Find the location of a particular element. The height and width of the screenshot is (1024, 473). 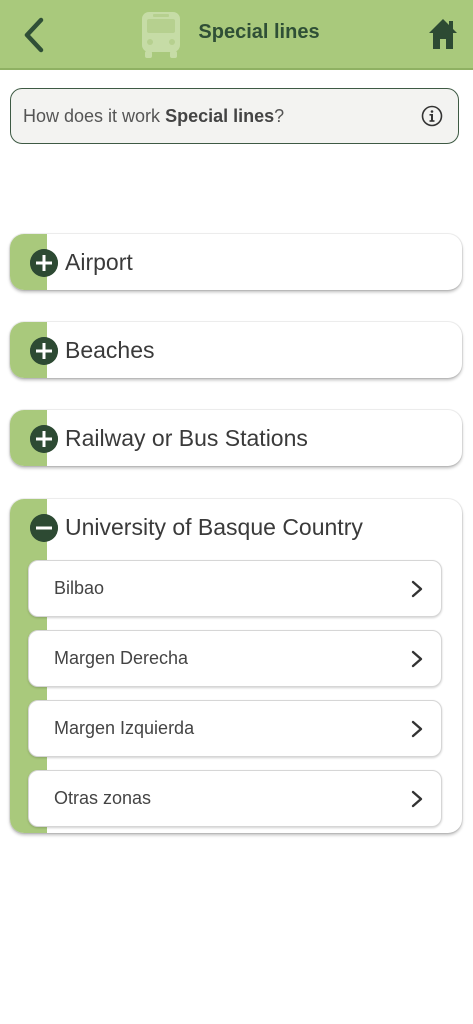

app-header: Special lines is located at coordinates (236, 35).